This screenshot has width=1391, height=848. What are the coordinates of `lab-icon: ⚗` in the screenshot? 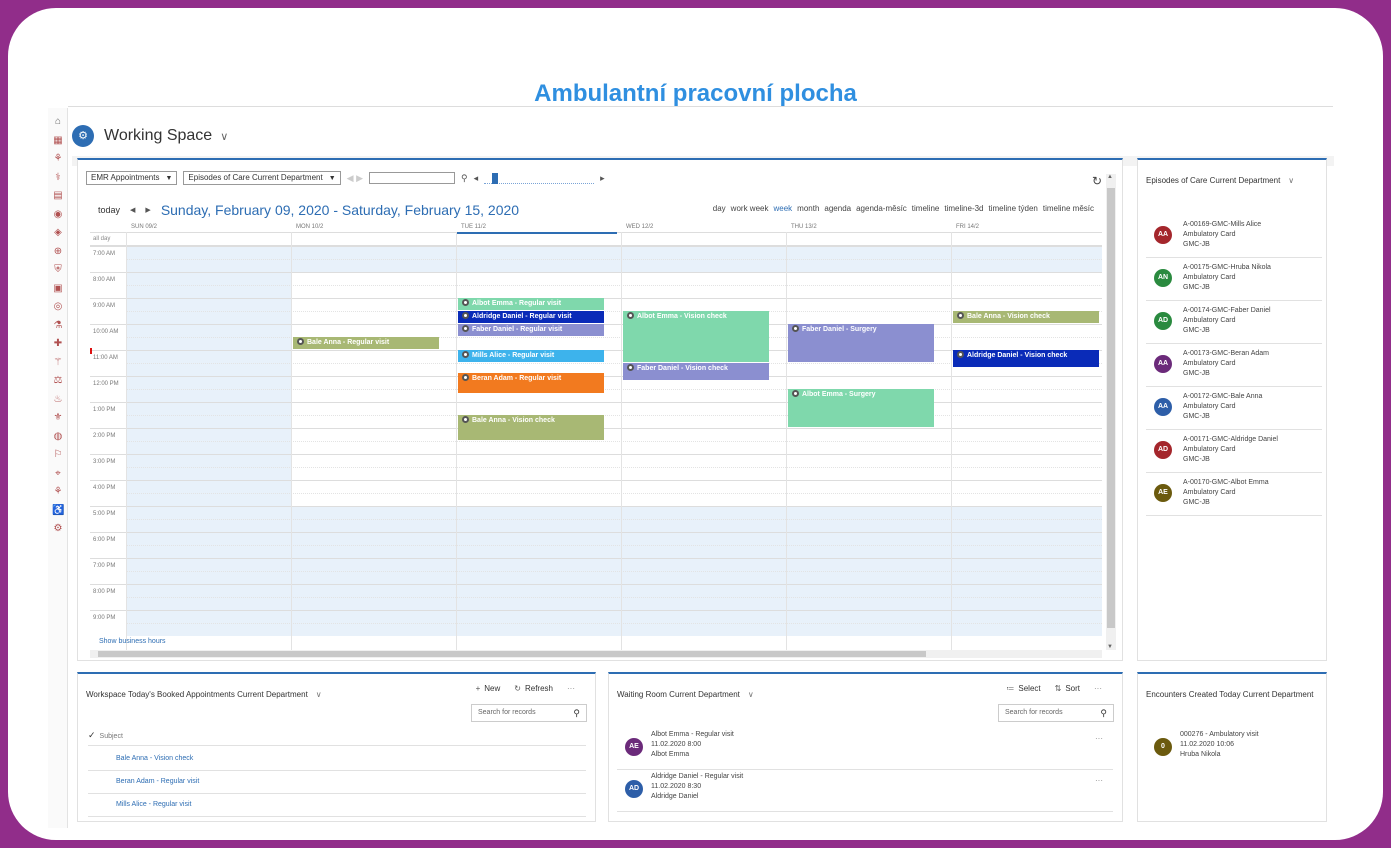 It's located at (58, 326).